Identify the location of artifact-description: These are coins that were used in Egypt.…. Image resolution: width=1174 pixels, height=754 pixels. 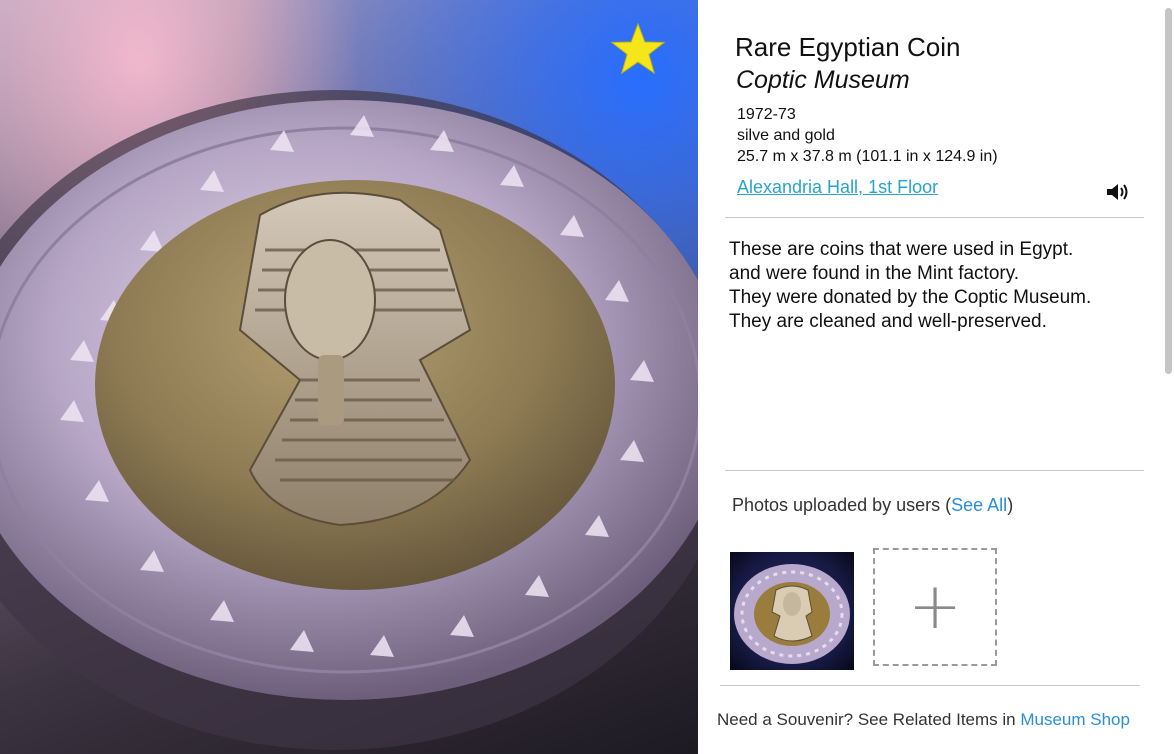
(910, 286).